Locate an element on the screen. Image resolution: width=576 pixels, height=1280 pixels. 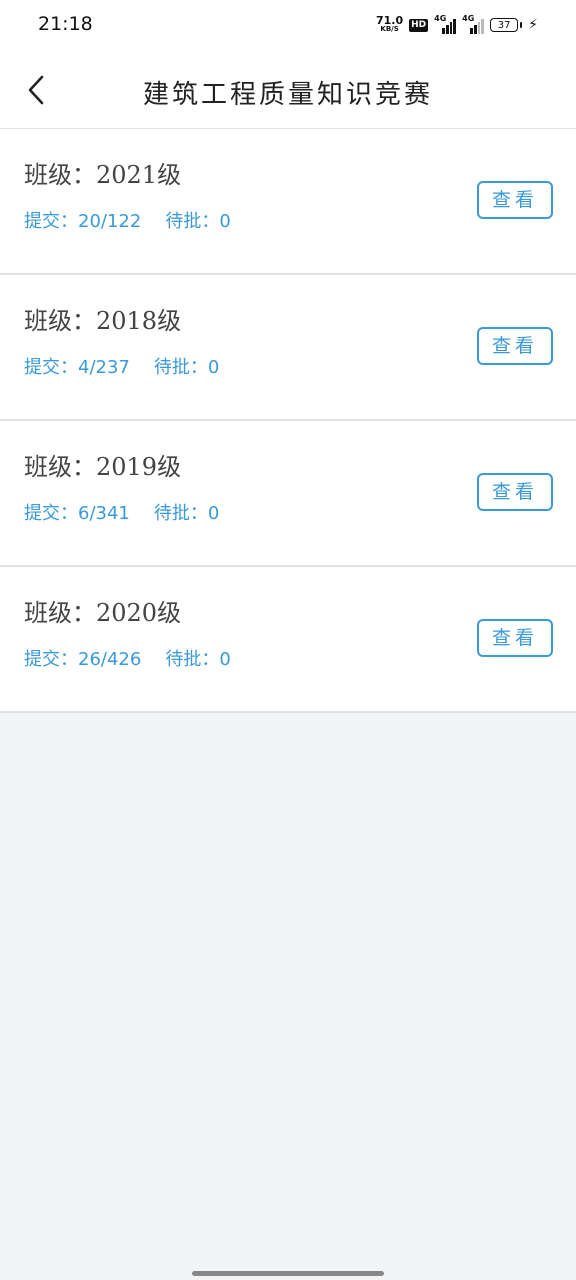
battery-icon: 37 is located at coordinates (506, 25).